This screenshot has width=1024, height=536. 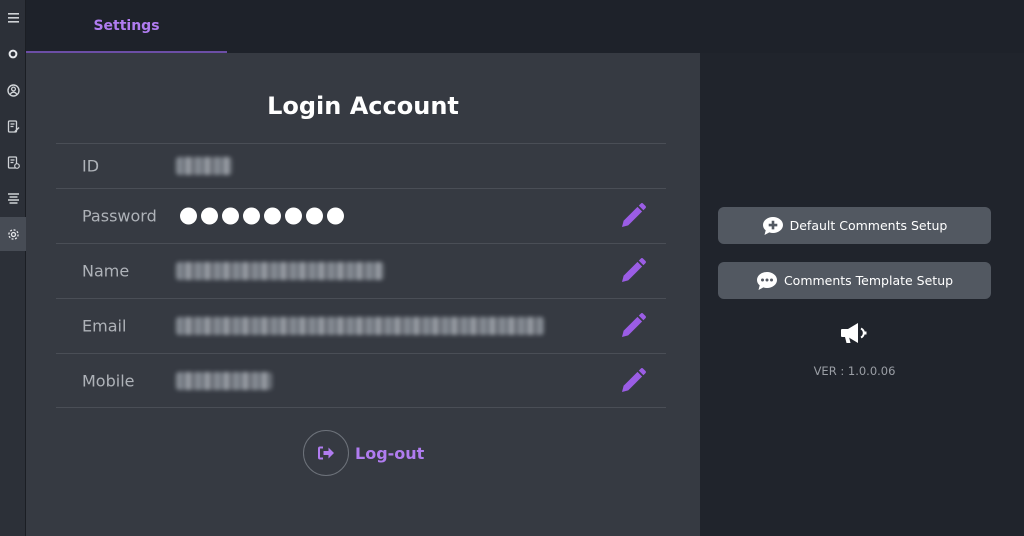 What do you see at coordinates (13, 18) in the screenshot?
I see `menu-icon` at bounding box center [13, 18].